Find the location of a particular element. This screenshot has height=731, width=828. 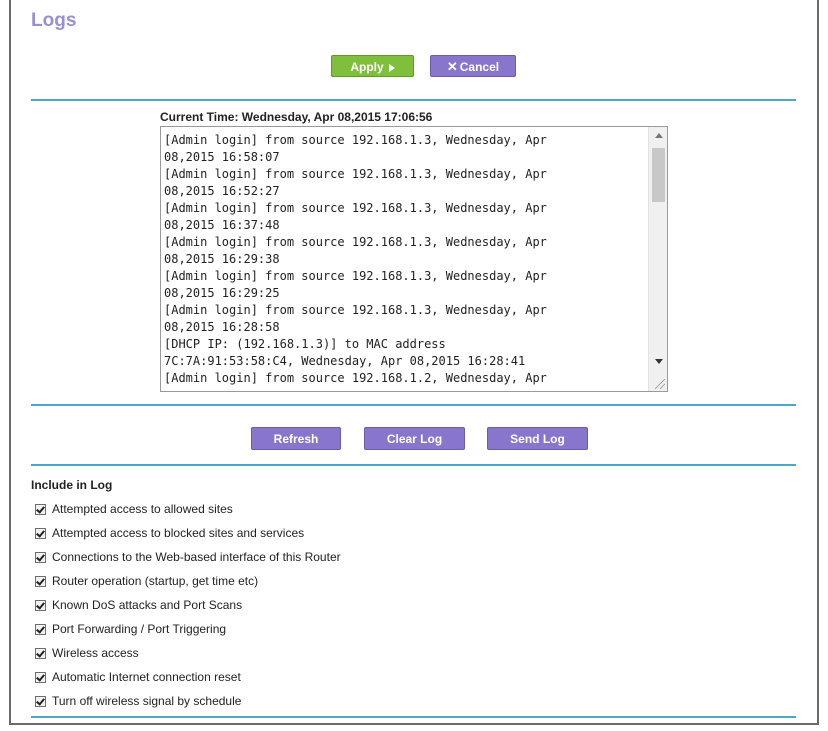

clear-log-button: Clear Log is located at coordinates (414, 438).